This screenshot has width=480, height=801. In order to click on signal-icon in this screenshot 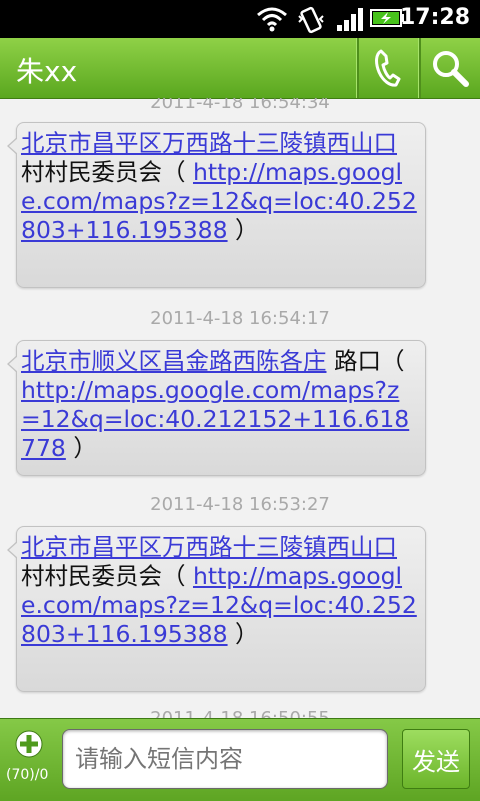, I will do `click(350, 19)`.